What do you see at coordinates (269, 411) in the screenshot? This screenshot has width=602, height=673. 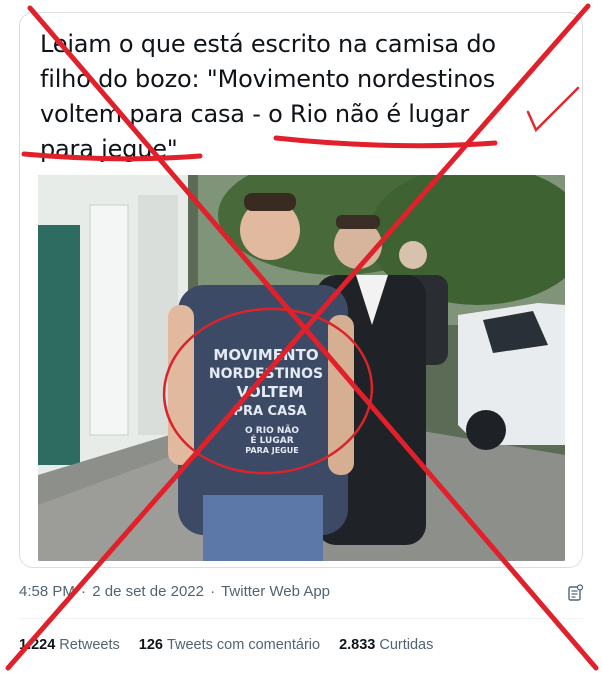 I see `shirt-text: PRA CASA` at bounding box center [269, 411].